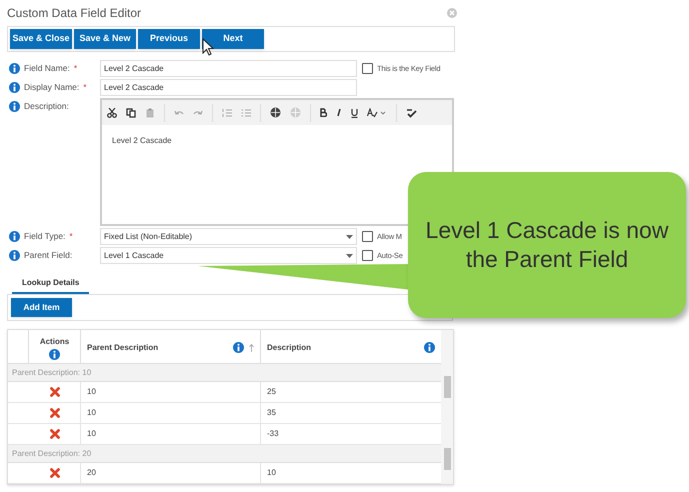 Image resolution: width=689 pixels, height=492 pixels. What do you see at coordinates (208, 47) in the screenshot?
I see `mouse-cursor-icon` at bounding box center [208, 47].